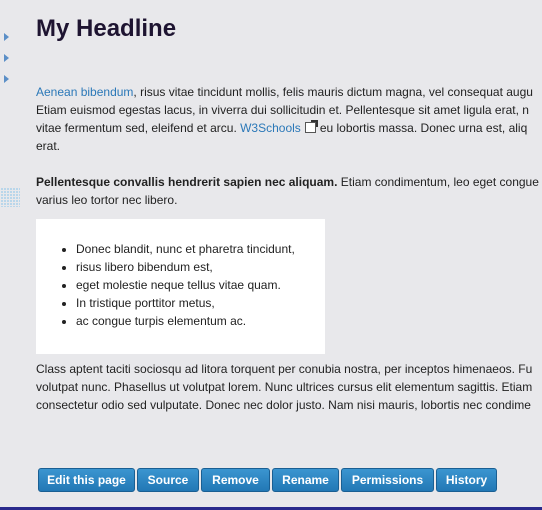 The image size is (542, 510). Describe the element at coordinates (466, 480) in the screenshot. I see `history-button: History` at that location.